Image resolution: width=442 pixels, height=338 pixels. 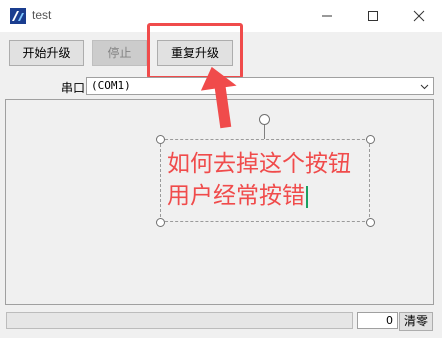 I want to click on app-icon, so click(x=18, y=16).